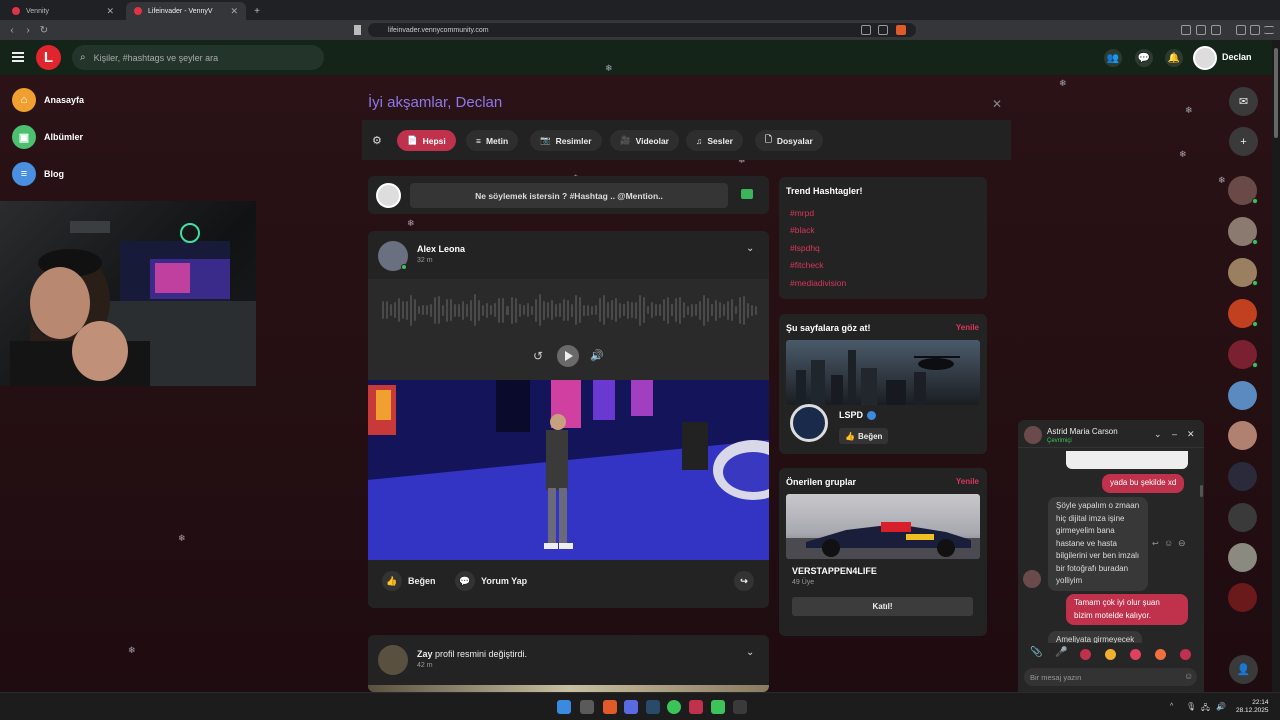 The width and height of the screenshot is (1280, 720). I want to click on system-clock: 22:14 28.12.2025, so click(1252, 707).